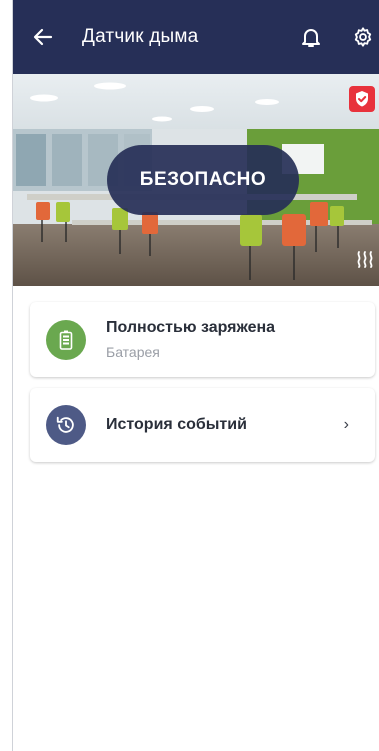 Image resolution: width=379 pixels, height=751 pixels. I want to click on back-arrow-icon, so click(43, 37).